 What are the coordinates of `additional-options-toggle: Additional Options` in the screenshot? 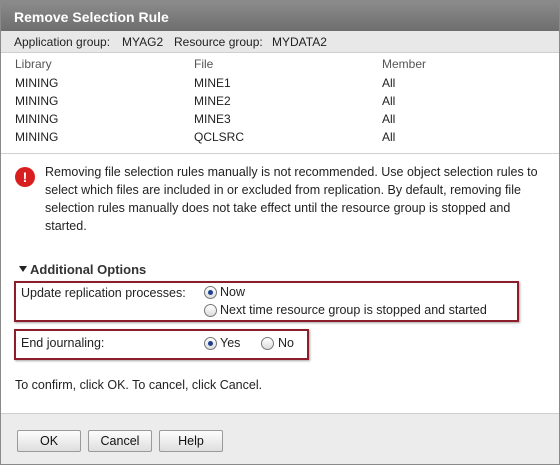 It's located at (82, 269).